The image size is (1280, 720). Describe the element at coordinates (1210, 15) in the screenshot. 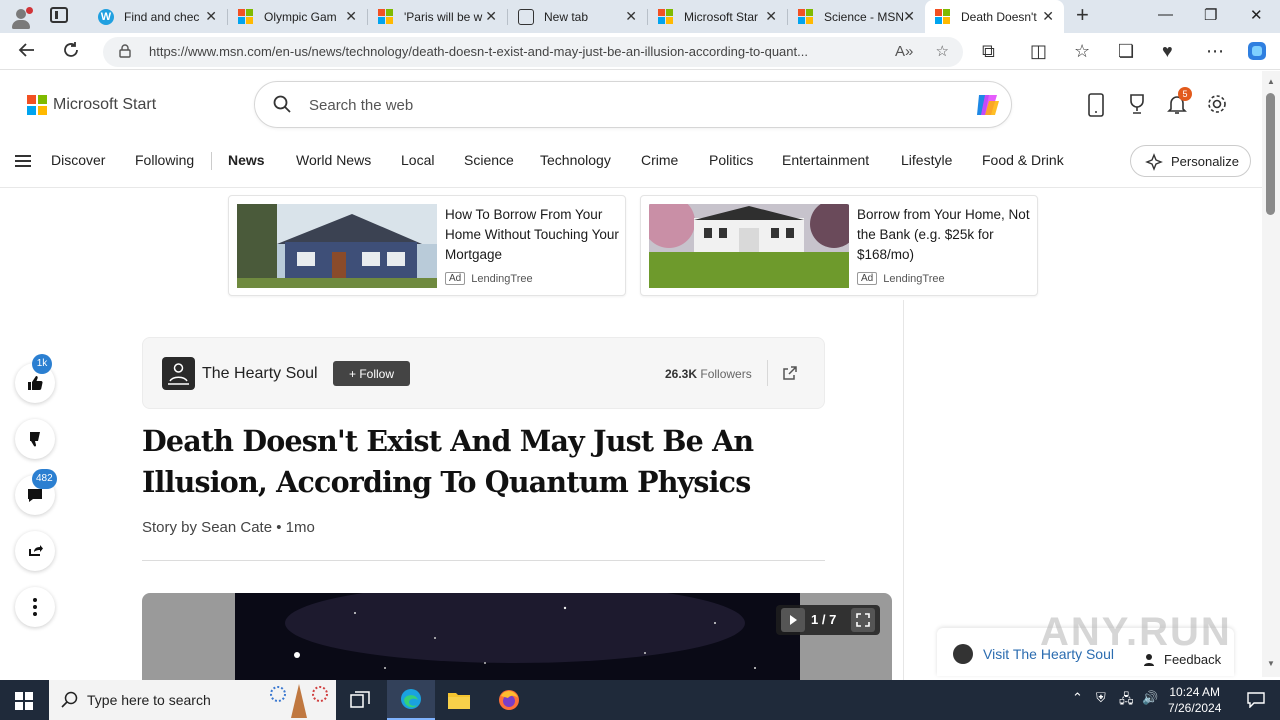

I see `restore-icon: ❐` at that location.